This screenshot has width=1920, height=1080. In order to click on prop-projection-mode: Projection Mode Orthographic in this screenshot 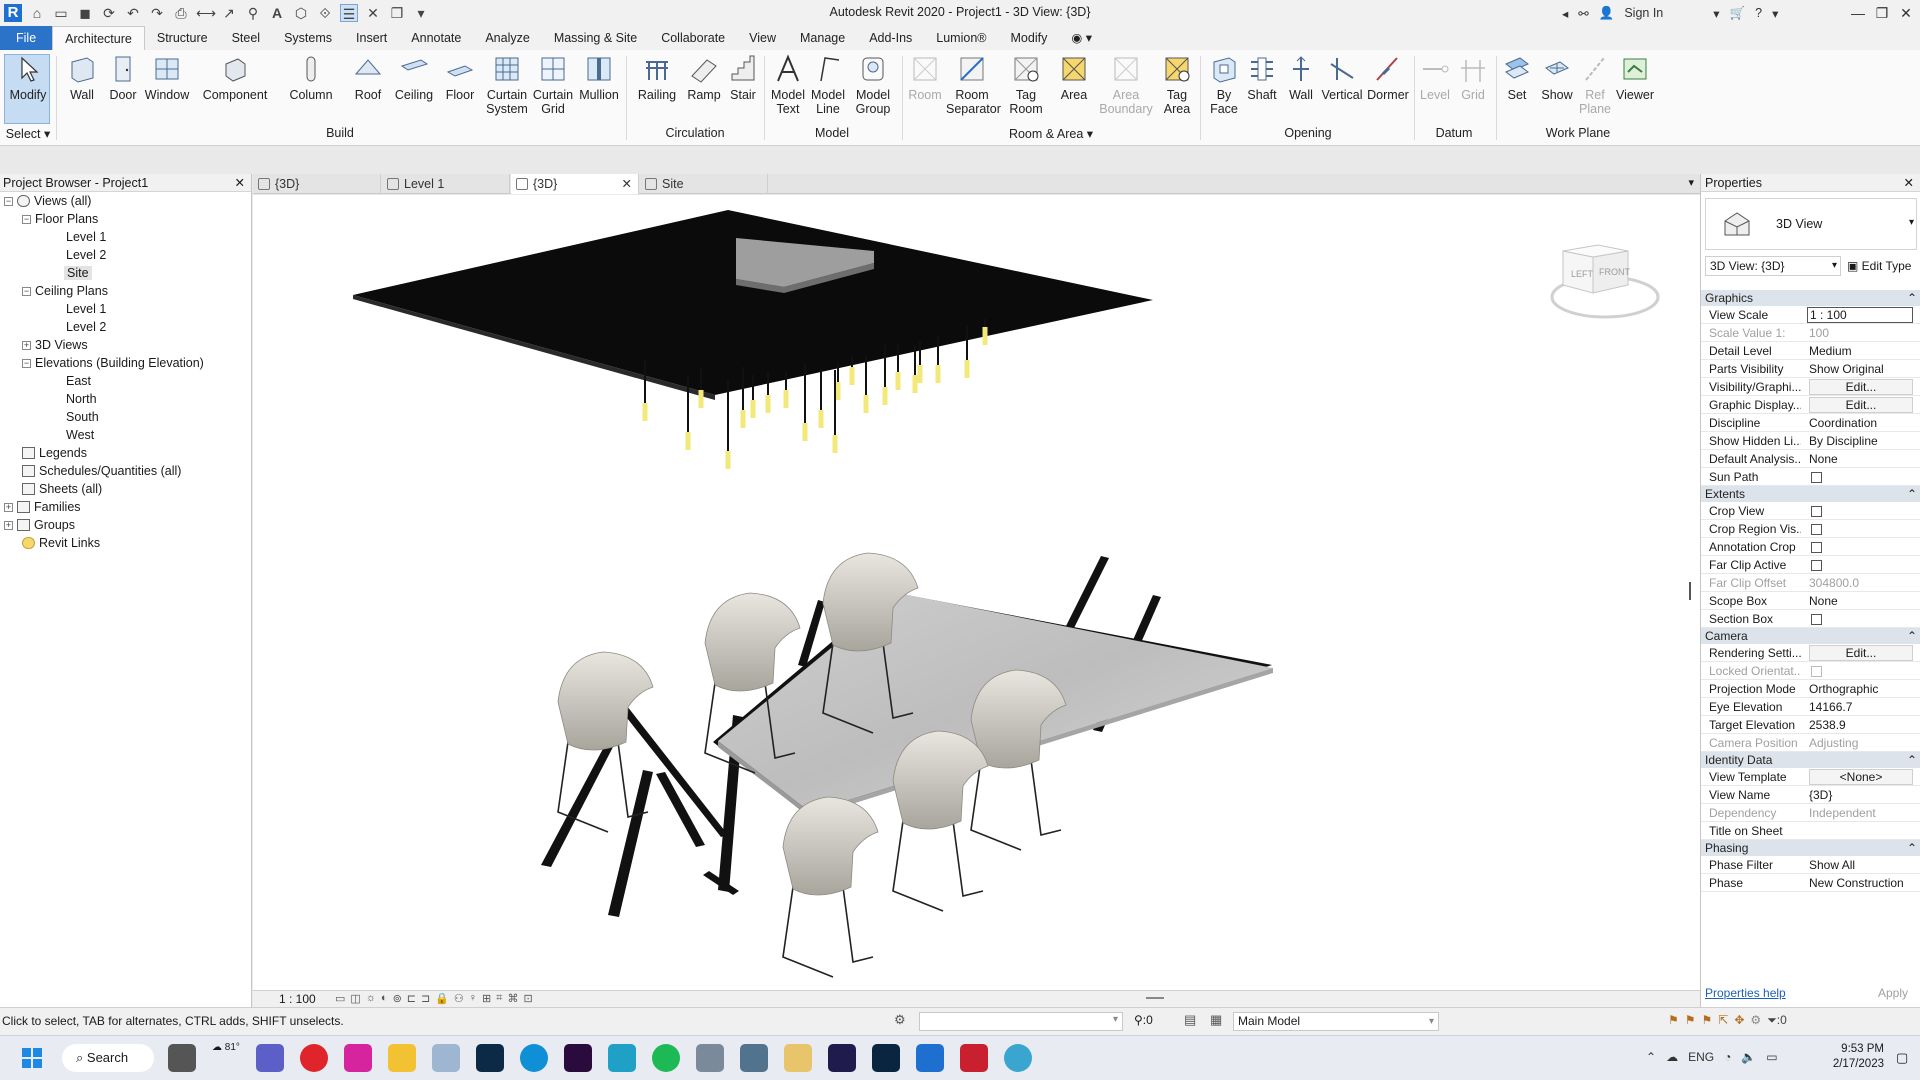, I will do `click(1810, 689)`.